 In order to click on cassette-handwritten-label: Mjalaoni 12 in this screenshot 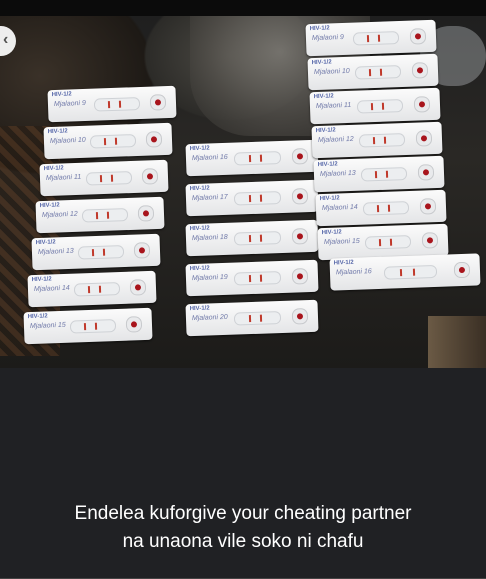, I will do `click(335, 140)`.